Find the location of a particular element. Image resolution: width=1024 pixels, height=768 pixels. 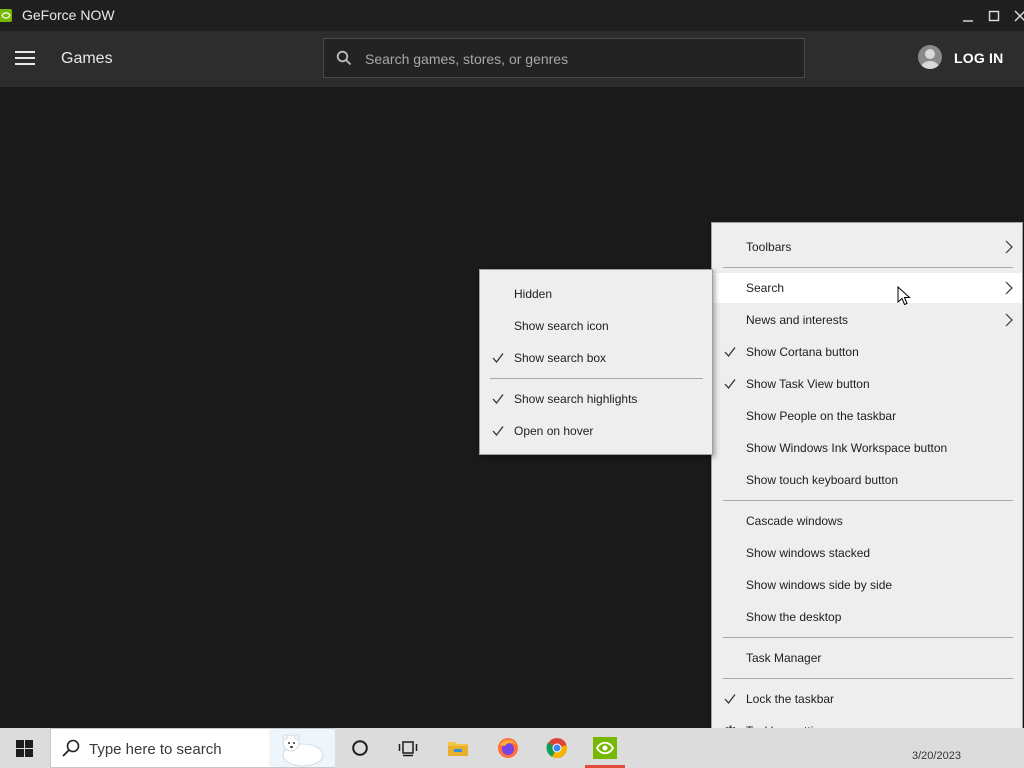

taskbar-search-box: Type here to search is located at coordinates (192, 748).